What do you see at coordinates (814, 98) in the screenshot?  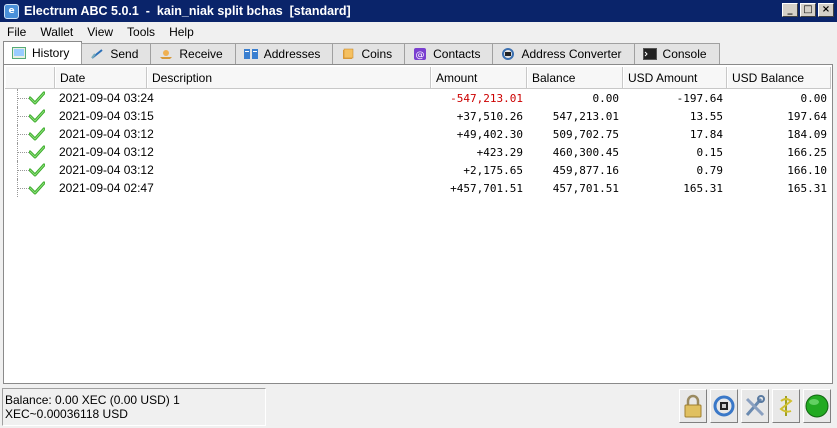 I see `usd-balance-cell: 0.00` at bounding box center [814, 98].